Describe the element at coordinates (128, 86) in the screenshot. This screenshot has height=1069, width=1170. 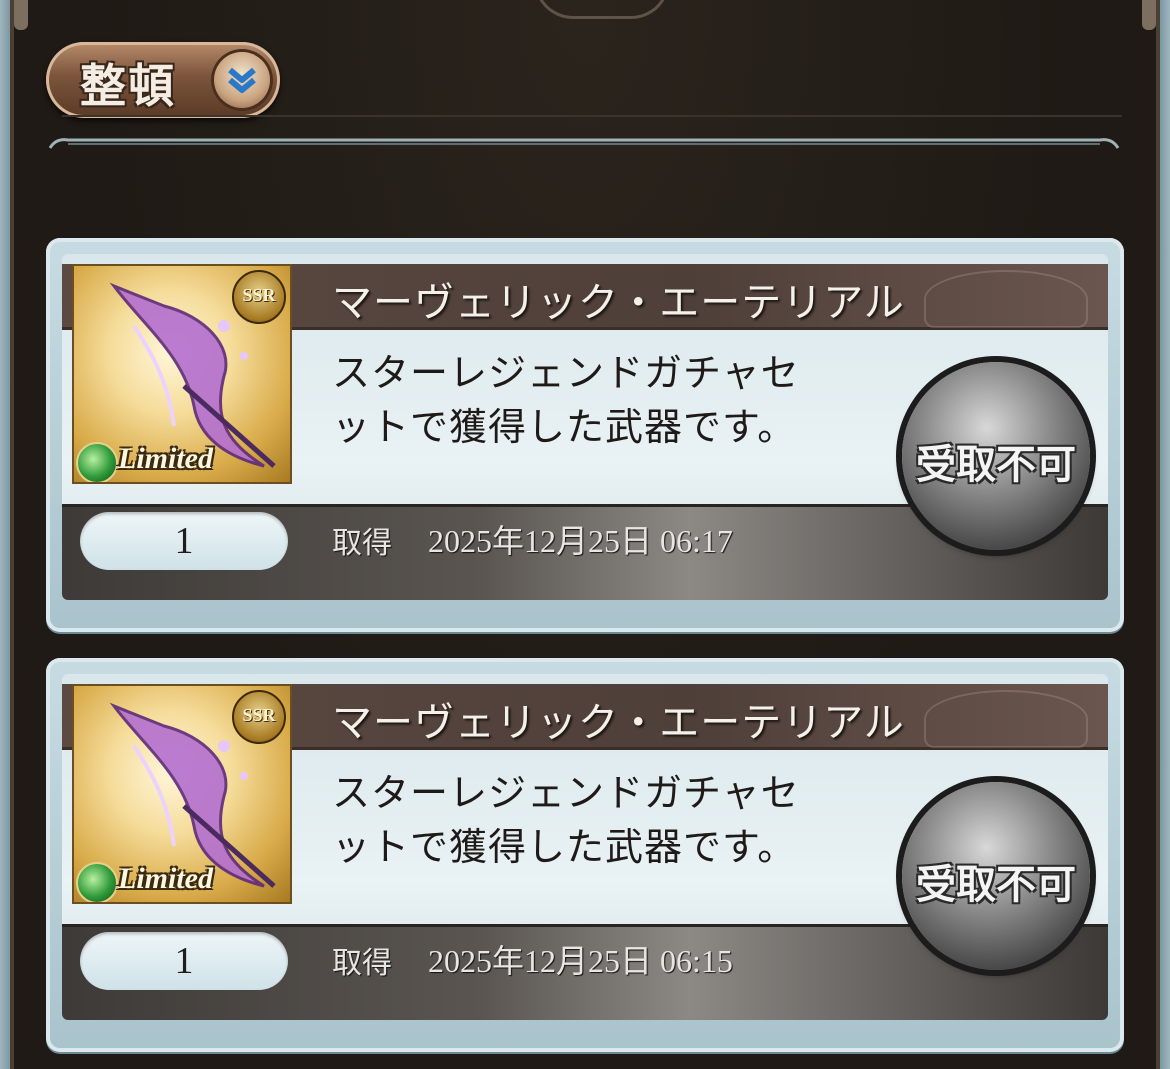
I see `sort-button-label: 整頓` at that location.